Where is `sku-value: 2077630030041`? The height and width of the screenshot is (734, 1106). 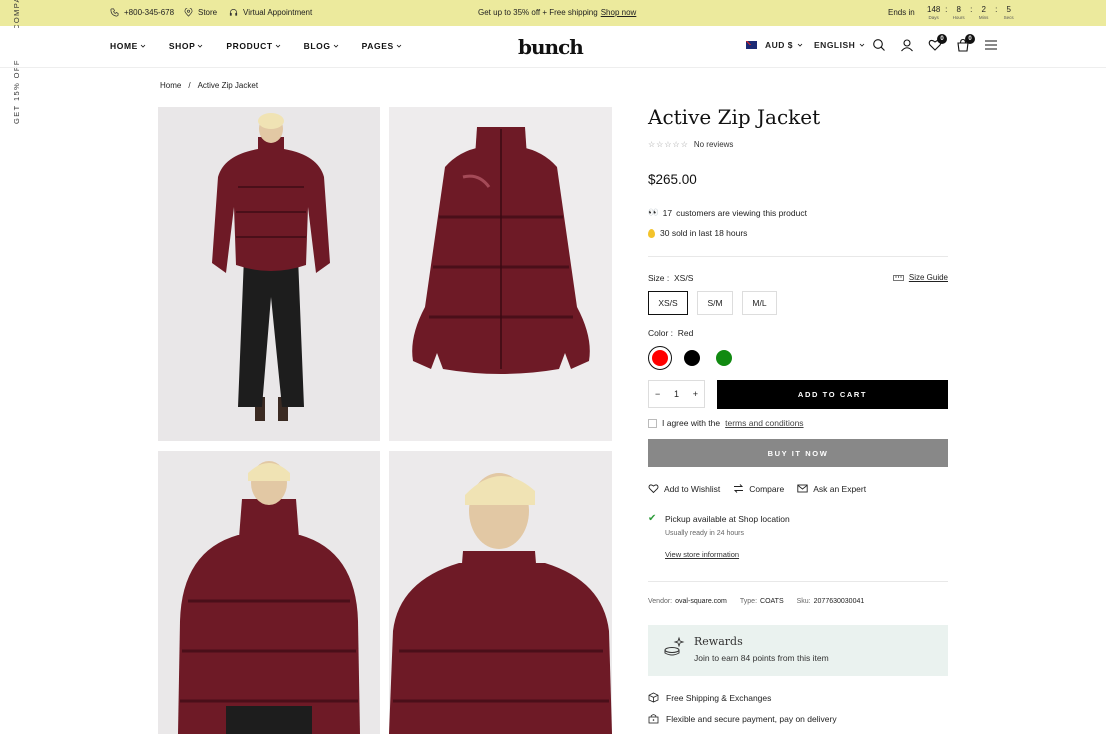 sku-value: 2077630030041 is located at coordinates (839, 601).